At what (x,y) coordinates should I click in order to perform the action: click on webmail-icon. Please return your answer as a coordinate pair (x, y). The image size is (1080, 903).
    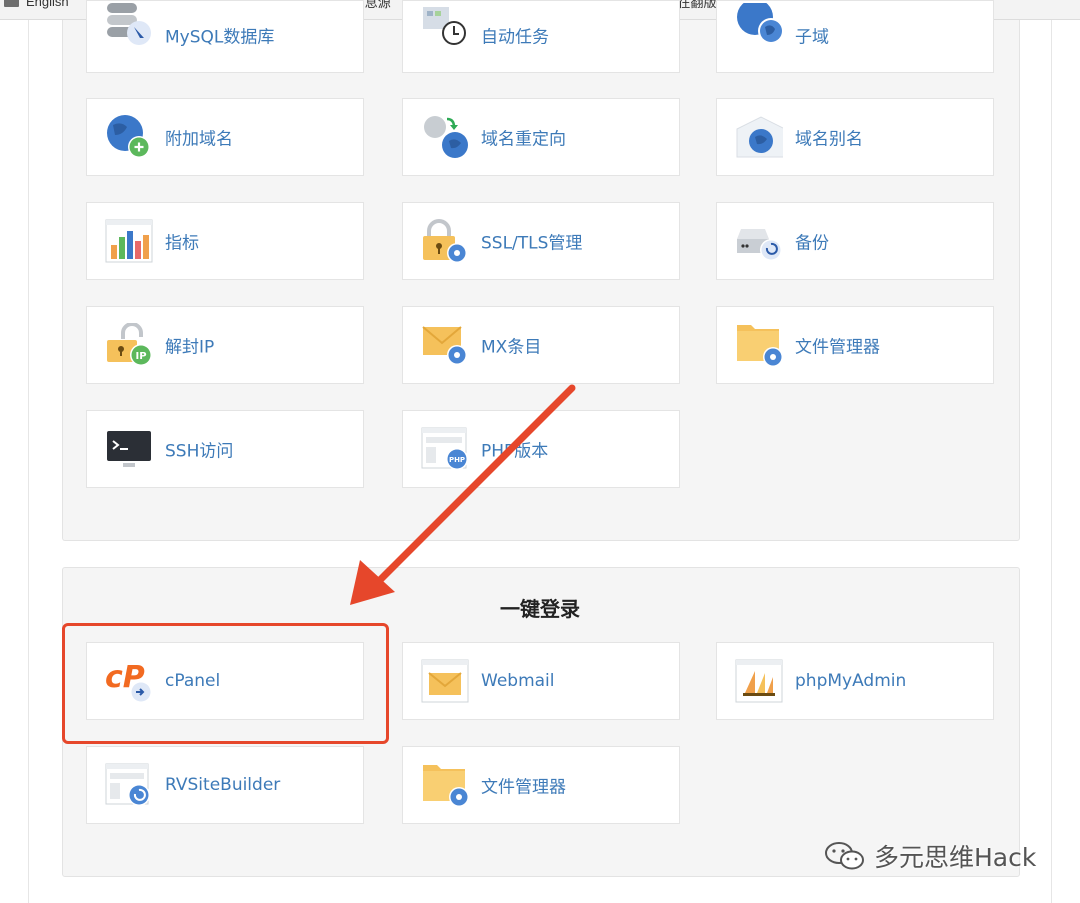
    Looking at the image, I should click on (445, 681).